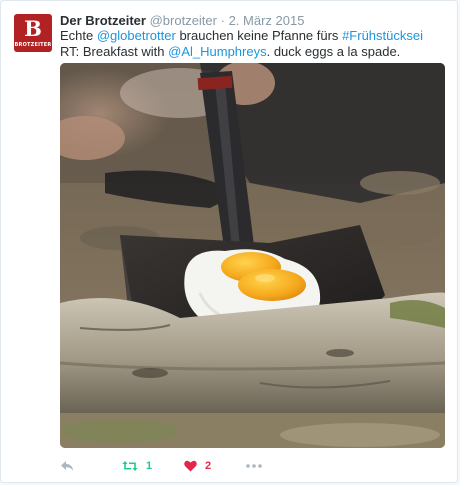 The height and width of the screenshot is (485, 460). I want to click on more-button, so click(254, 466).